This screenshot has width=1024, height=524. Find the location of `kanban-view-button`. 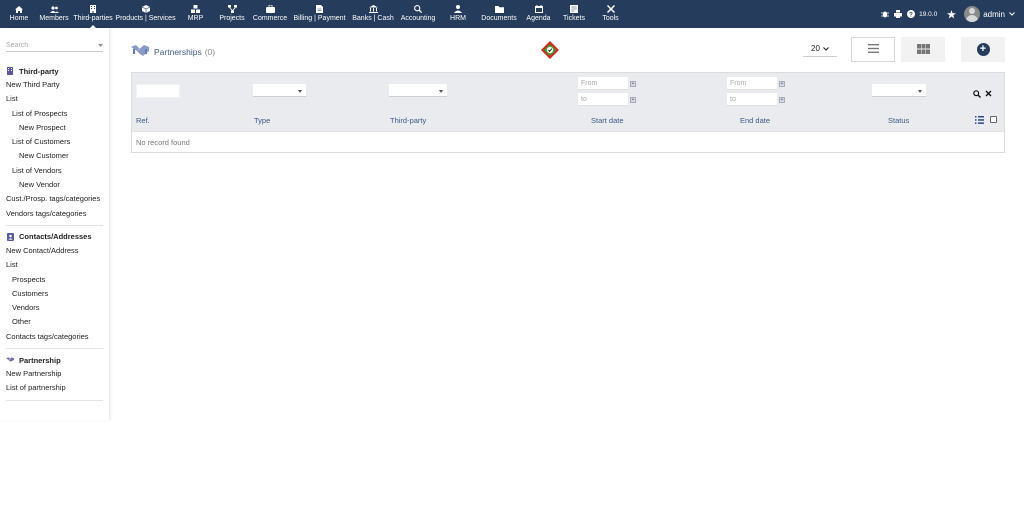

kanban-view-button is located at coordinates (923, 49).